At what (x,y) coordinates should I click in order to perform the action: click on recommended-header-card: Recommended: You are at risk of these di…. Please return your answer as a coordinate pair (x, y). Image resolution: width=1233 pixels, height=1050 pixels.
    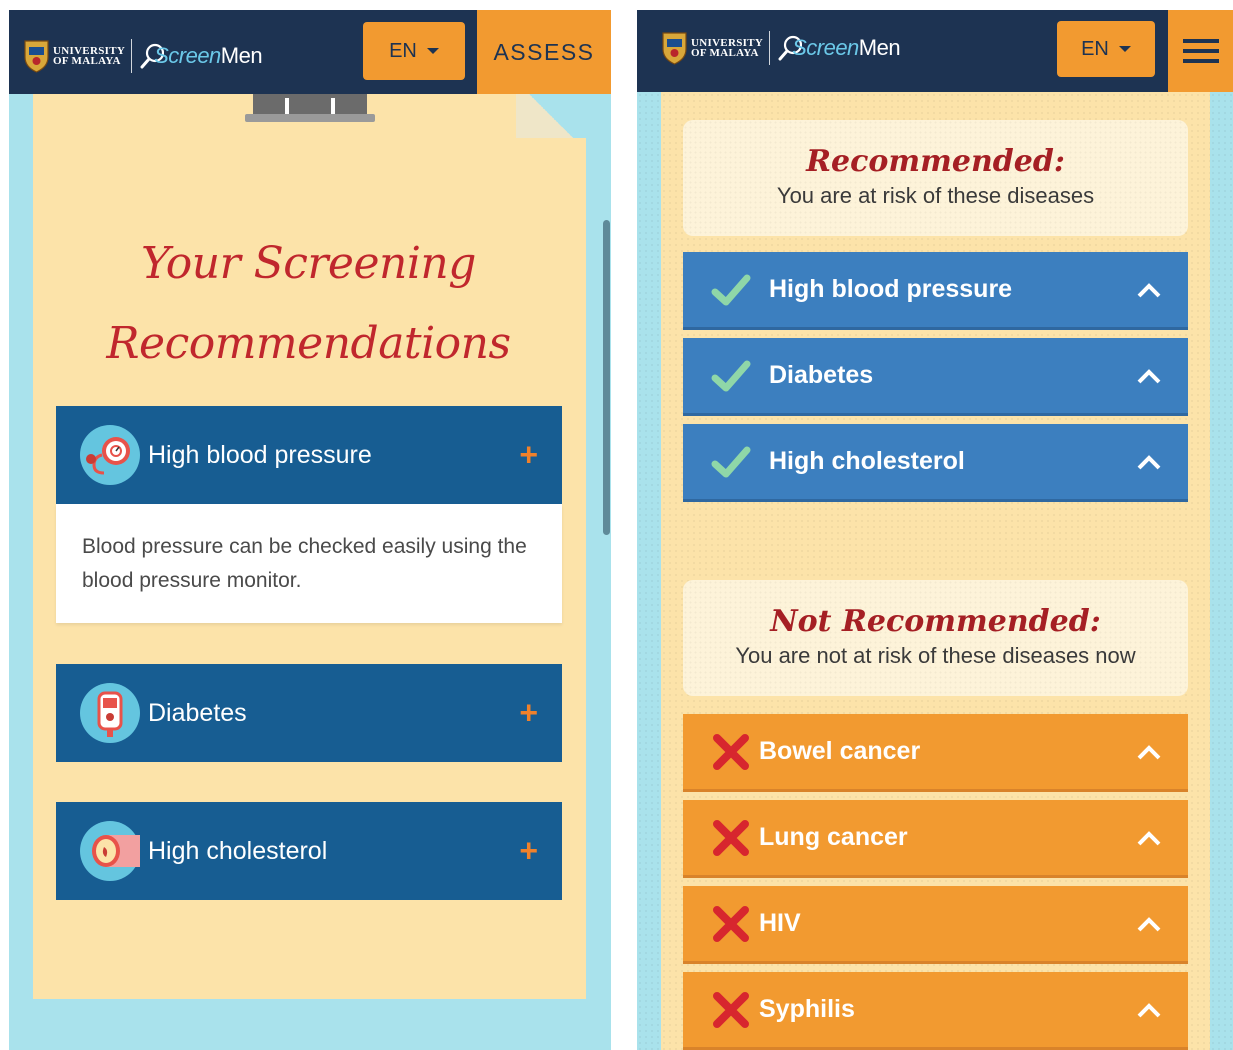
    Looking at the image, I should click on (935, 178).